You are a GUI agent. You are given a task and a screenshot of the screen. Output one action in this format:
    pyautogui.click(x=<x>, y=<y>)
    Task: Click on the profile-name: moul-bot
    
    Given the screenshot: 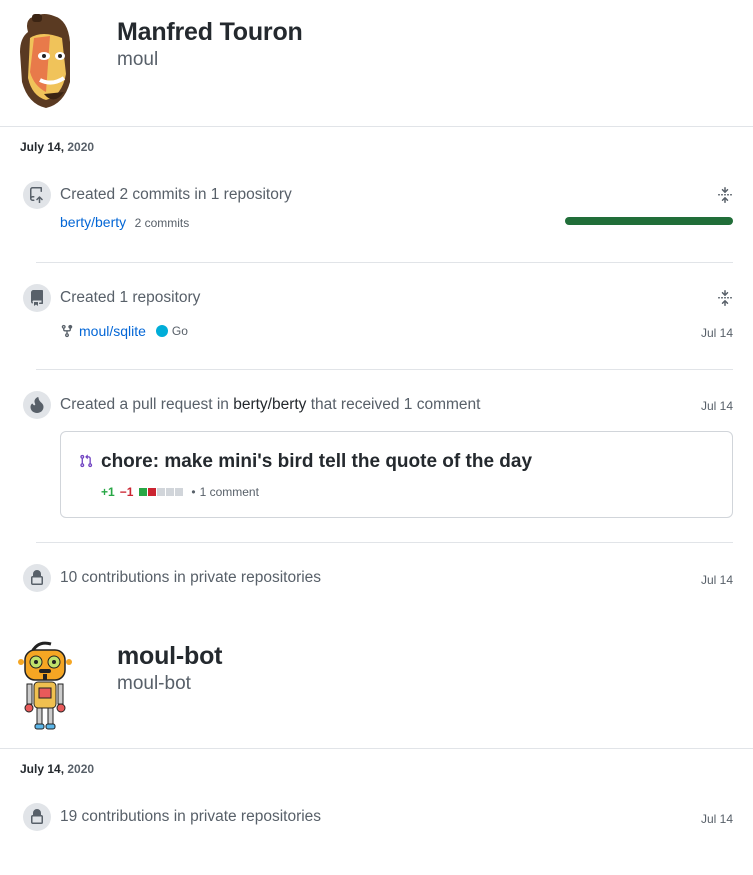 What is the action you would take?
    pyautogui.click(x=170, y=656)
    